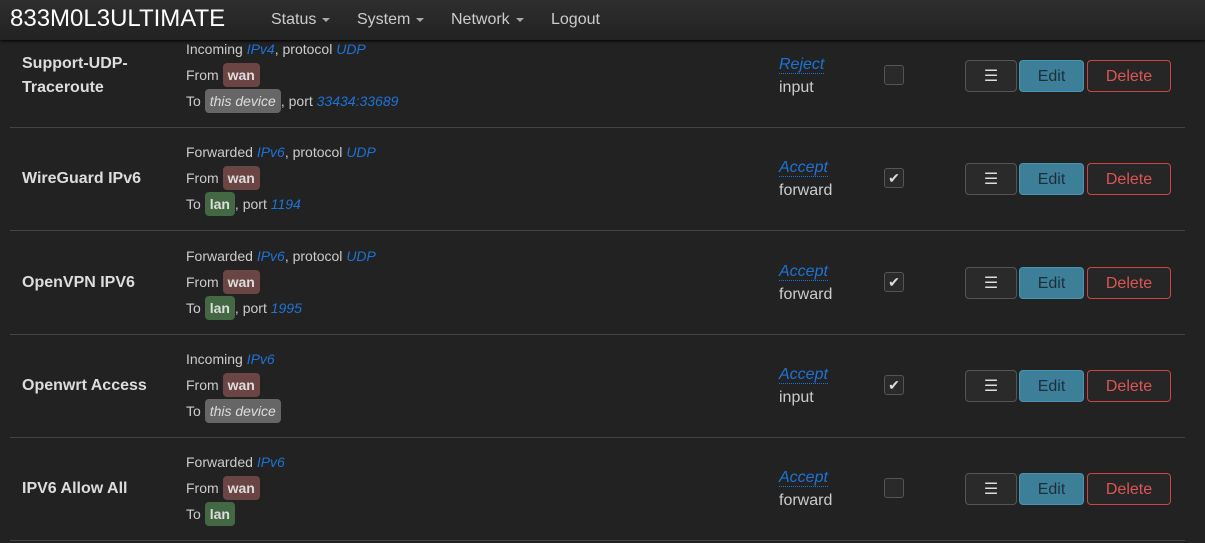 Image resolution: width=1205 pixels, height=543 pixels. I want to click on action-link: Reject, so click(802, 65).